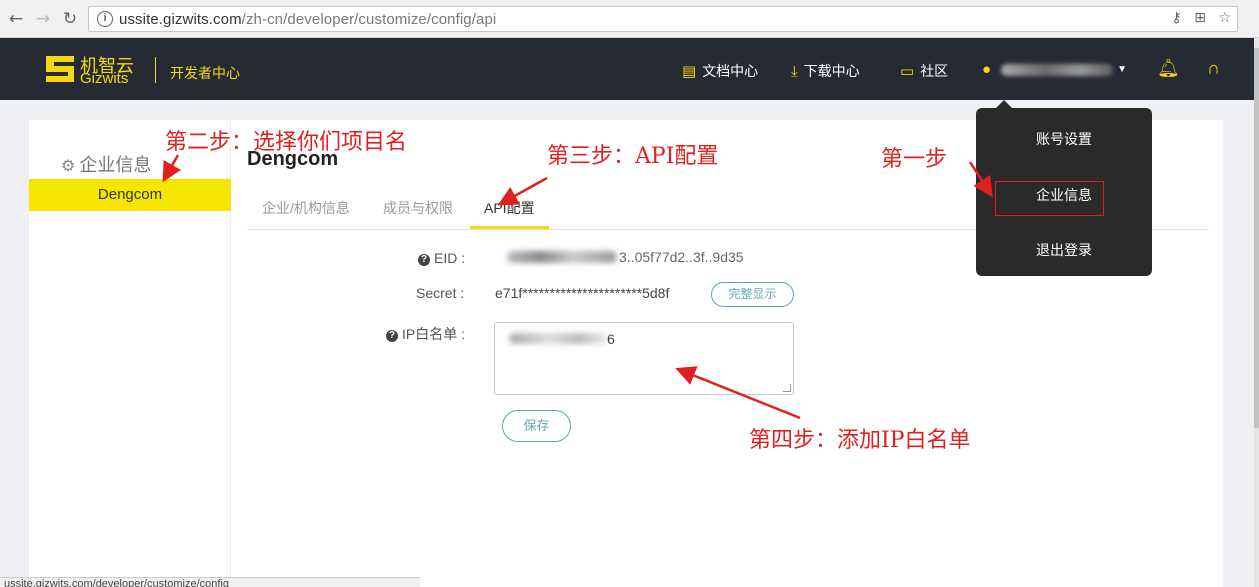 The height and width of the screenshot is (587, 1259). What do you see at coordinates (62, 69) in the screenshot?
I see `gizwits-logo-icon` at bounding box center [62, 69].